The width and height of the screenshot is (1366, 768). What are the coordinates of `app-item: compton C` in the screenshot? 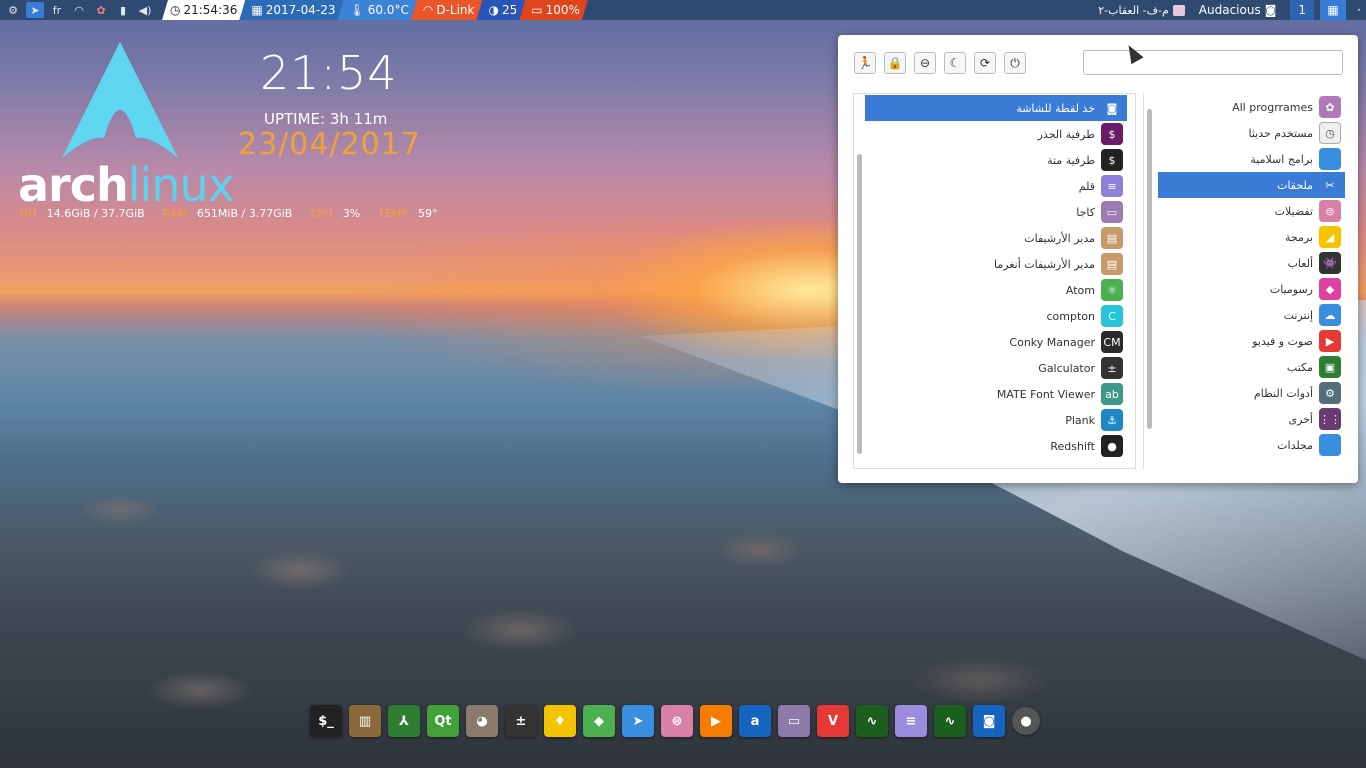 It's located at (996, 316).